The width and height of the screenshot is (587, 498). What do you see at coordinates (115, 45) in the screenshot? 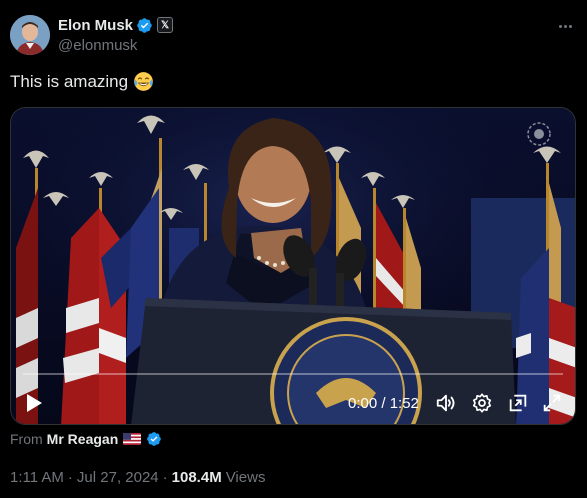
I see `author-handle: @elonmusk` at bounding box center [115, 45].